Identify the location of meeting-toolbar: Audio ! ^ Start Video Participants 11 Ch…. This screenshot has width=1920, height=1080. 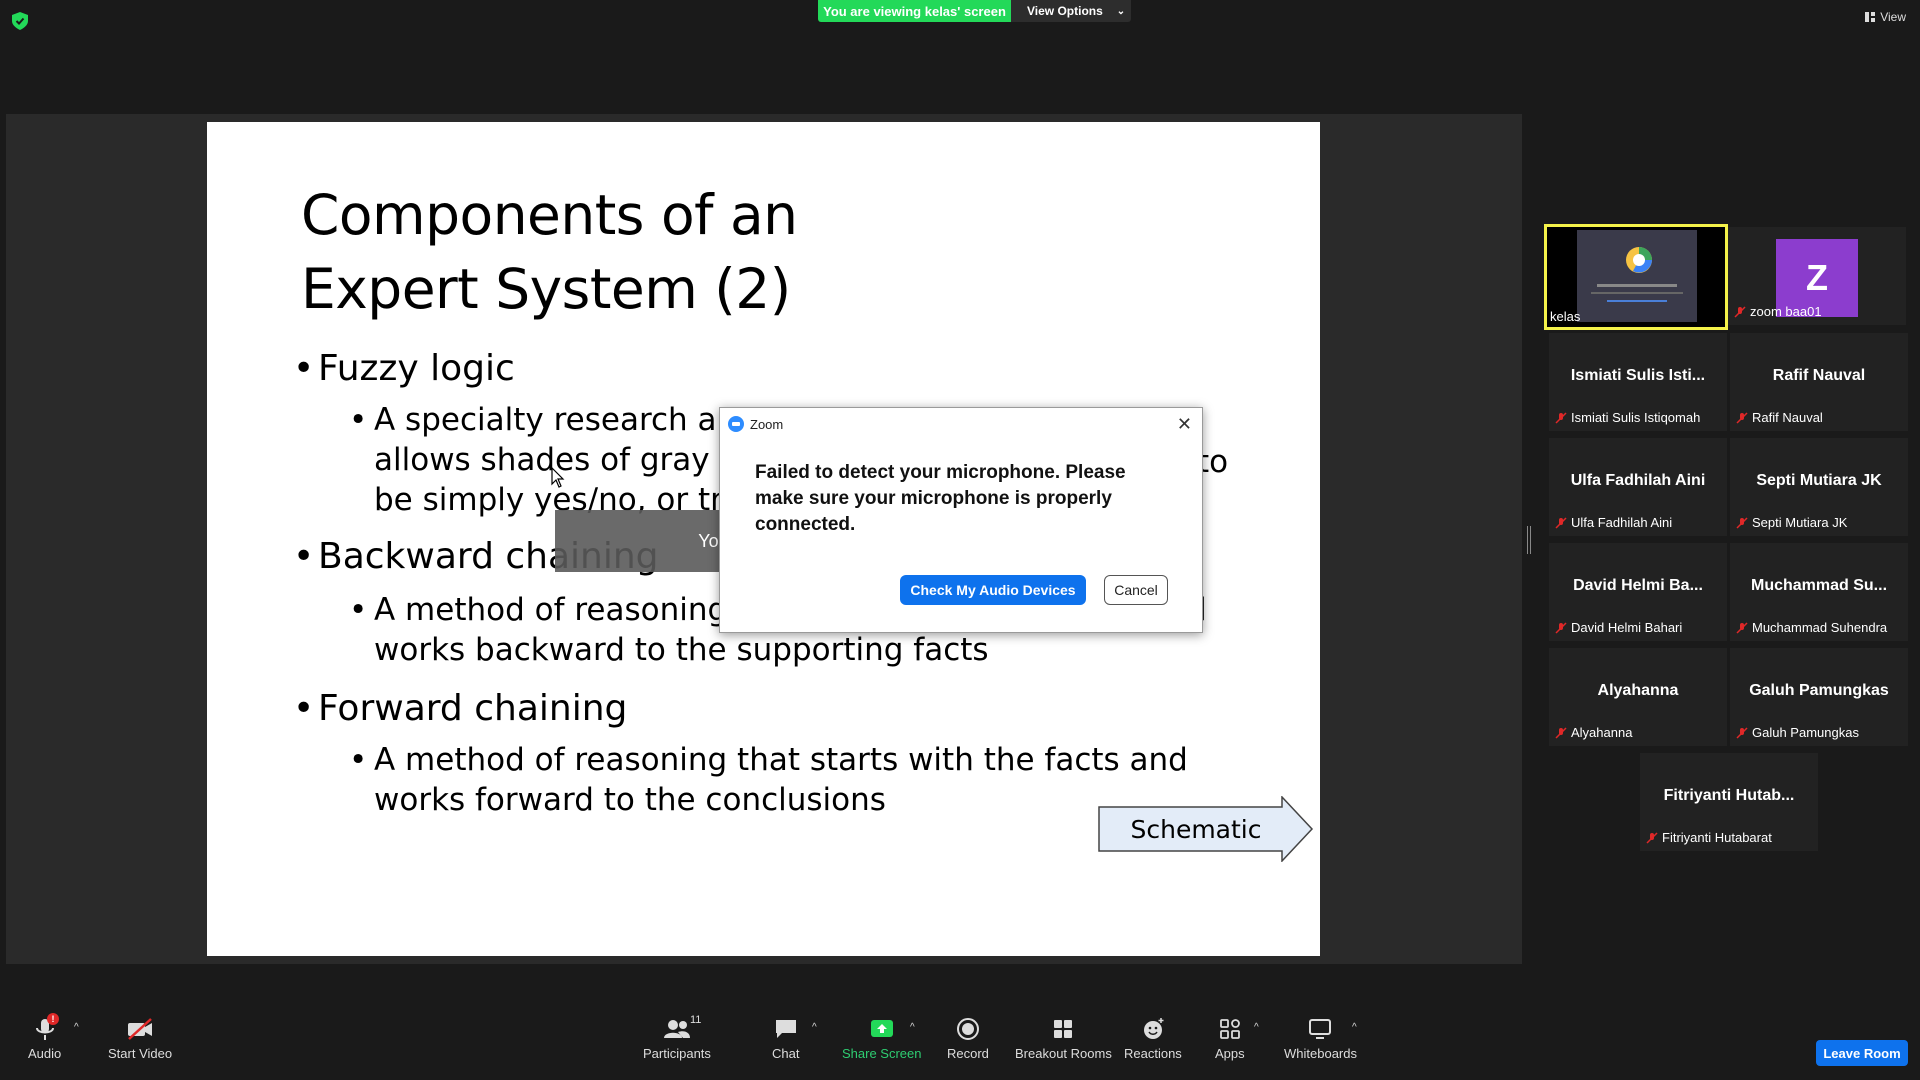
(960, 1043).